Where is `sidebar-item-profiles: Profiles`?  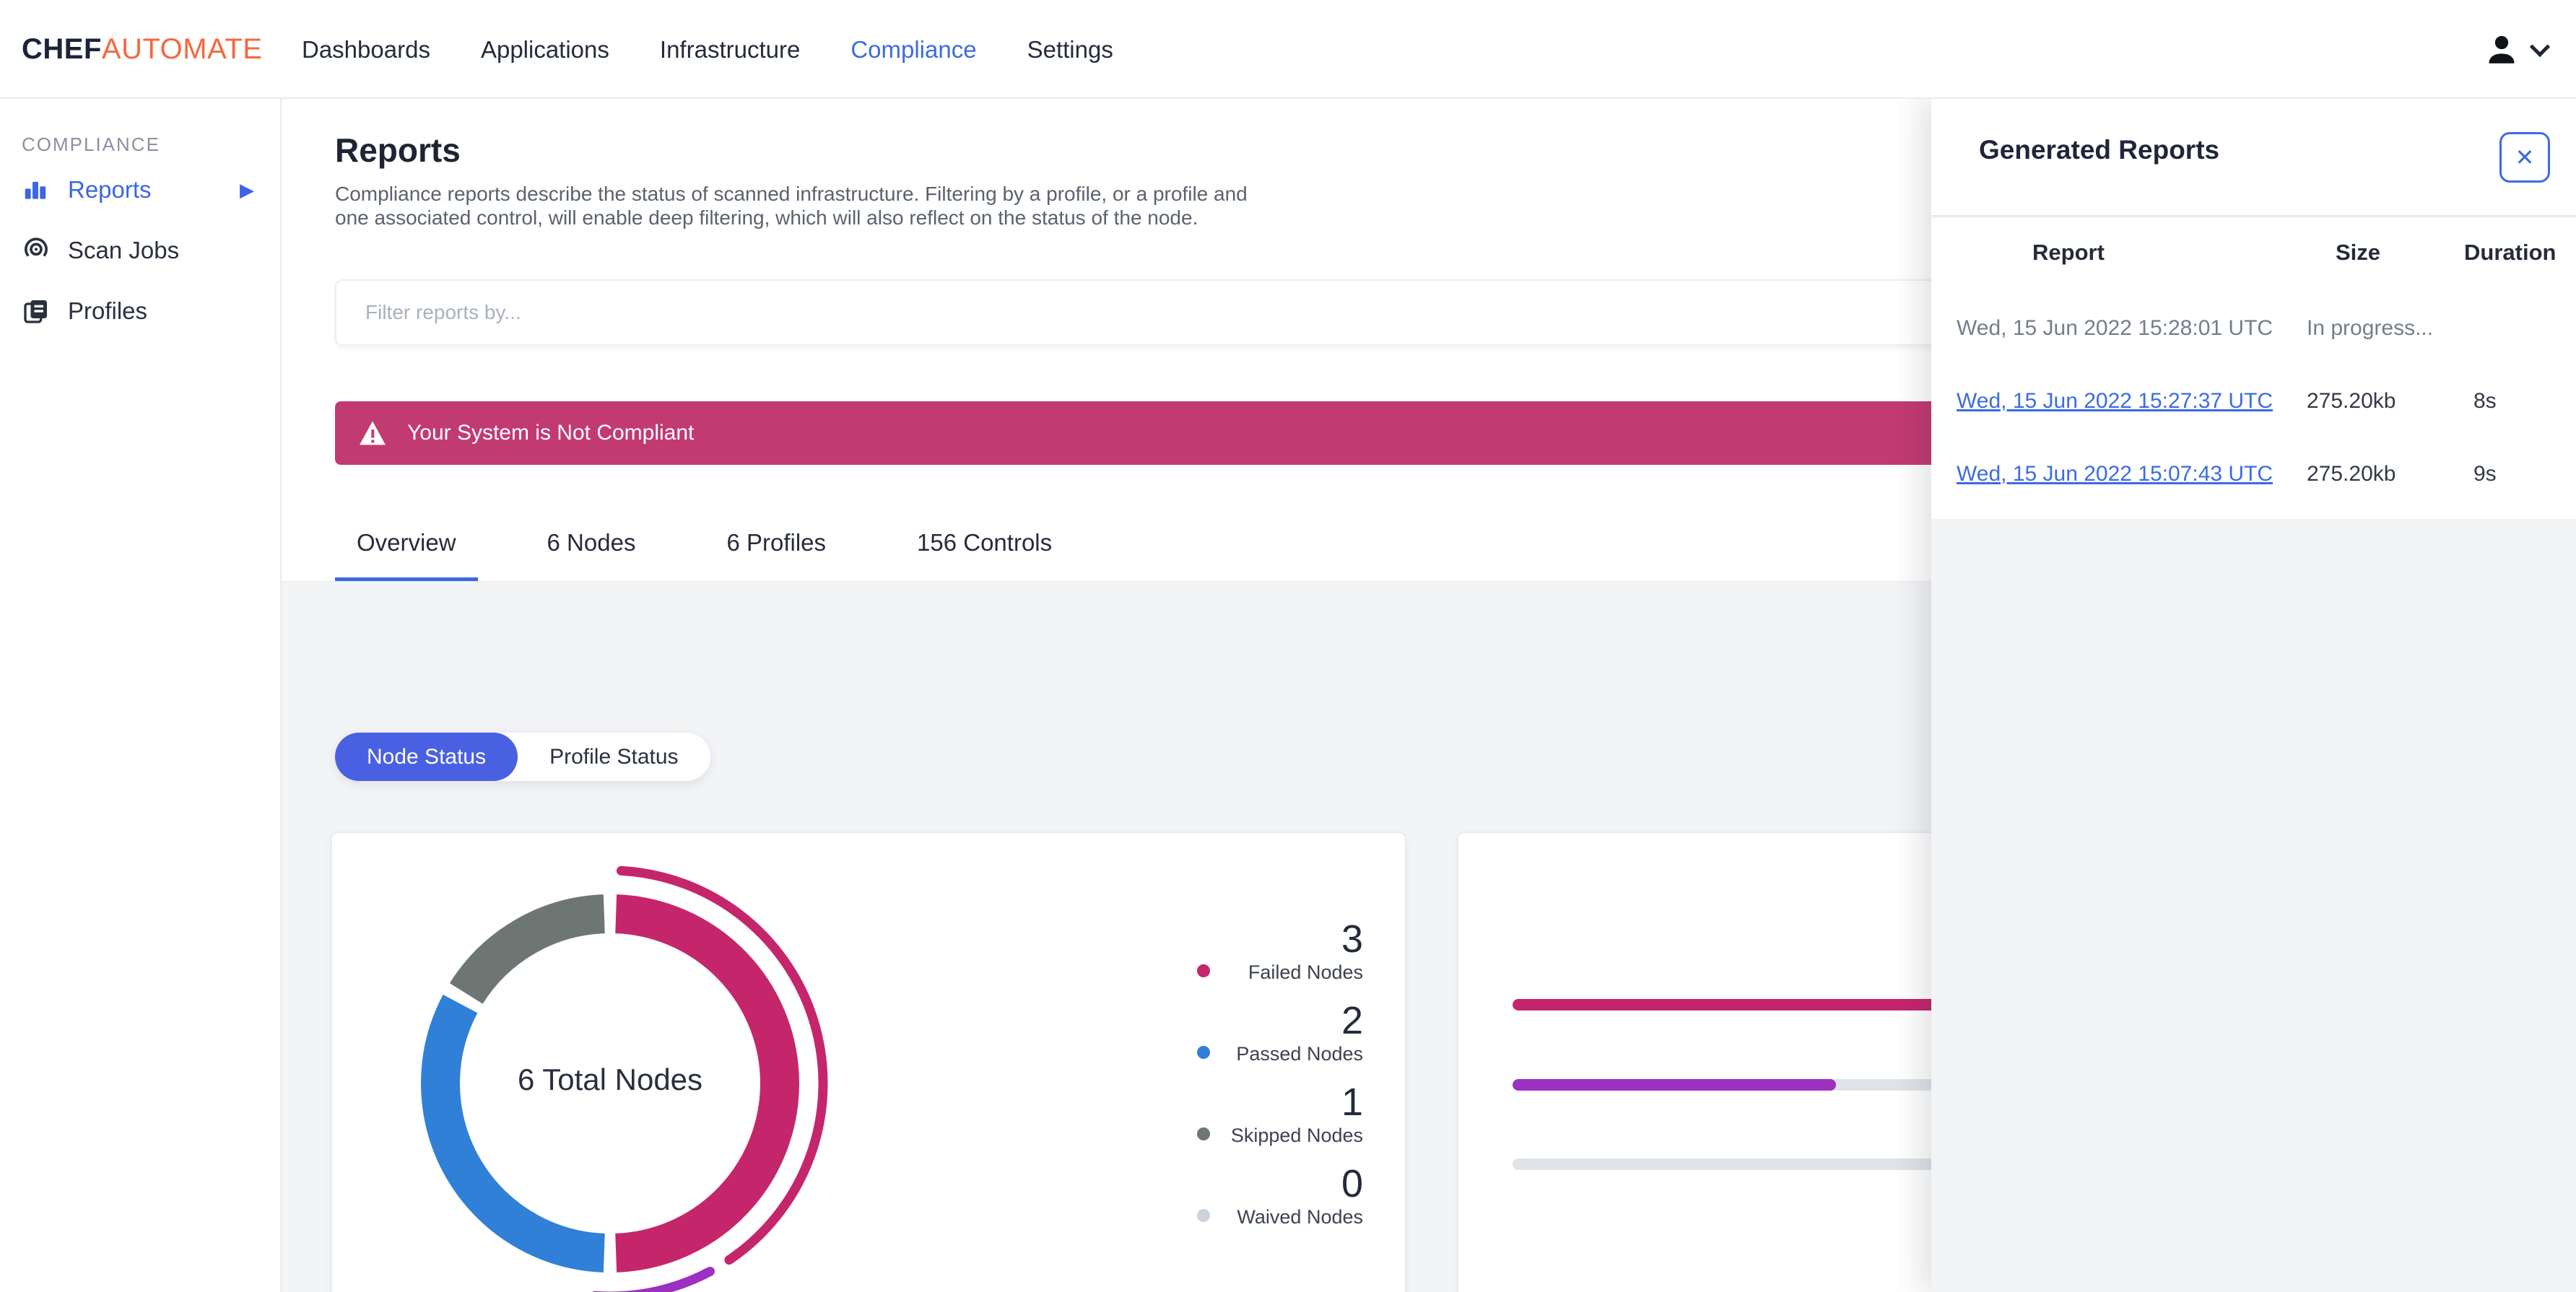
sidebar-item-profiles: Profiles is located at coordinates (140, 311).